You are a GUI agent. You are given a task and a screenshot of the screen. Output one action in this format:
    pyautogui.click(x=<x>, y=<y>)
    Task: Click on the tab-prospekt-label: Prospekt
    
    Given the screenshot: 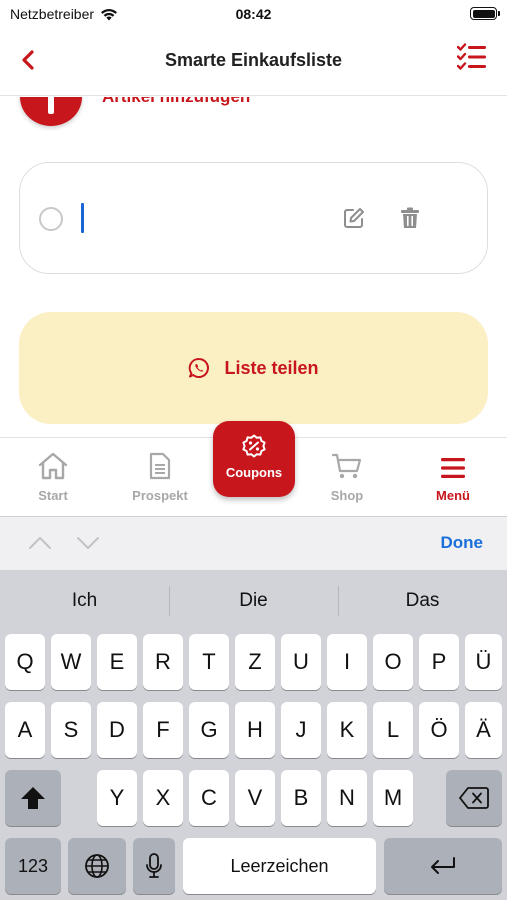 What is the action you would take?
    pyautogui.click(x=160, y=495)
    